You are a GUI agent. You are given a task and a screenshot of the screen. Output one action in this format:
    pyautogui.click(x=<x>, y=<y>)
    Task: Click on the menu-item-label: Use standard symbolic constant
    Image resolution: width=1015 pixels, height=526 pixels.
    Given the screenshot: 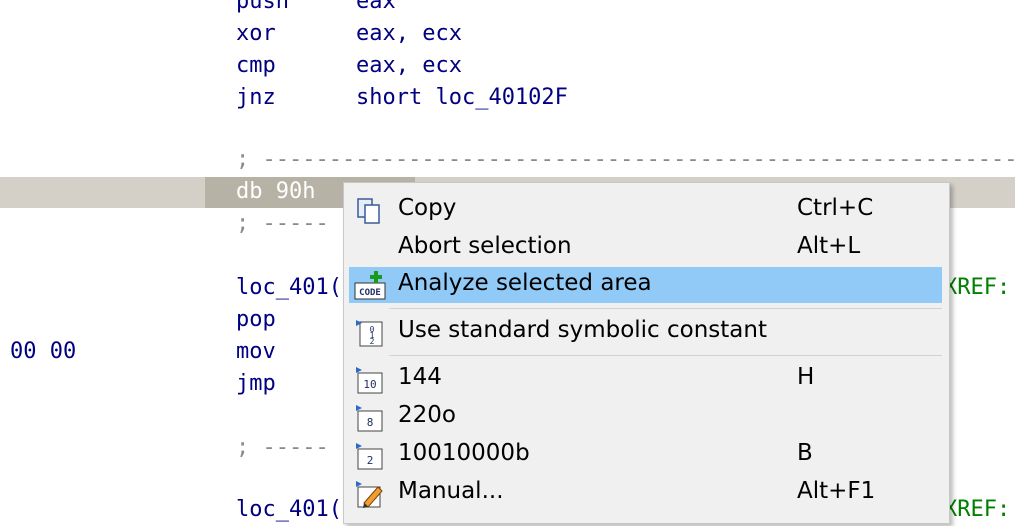 What is the action you would take?
    pyautogui.click(x=582, y=330)
    